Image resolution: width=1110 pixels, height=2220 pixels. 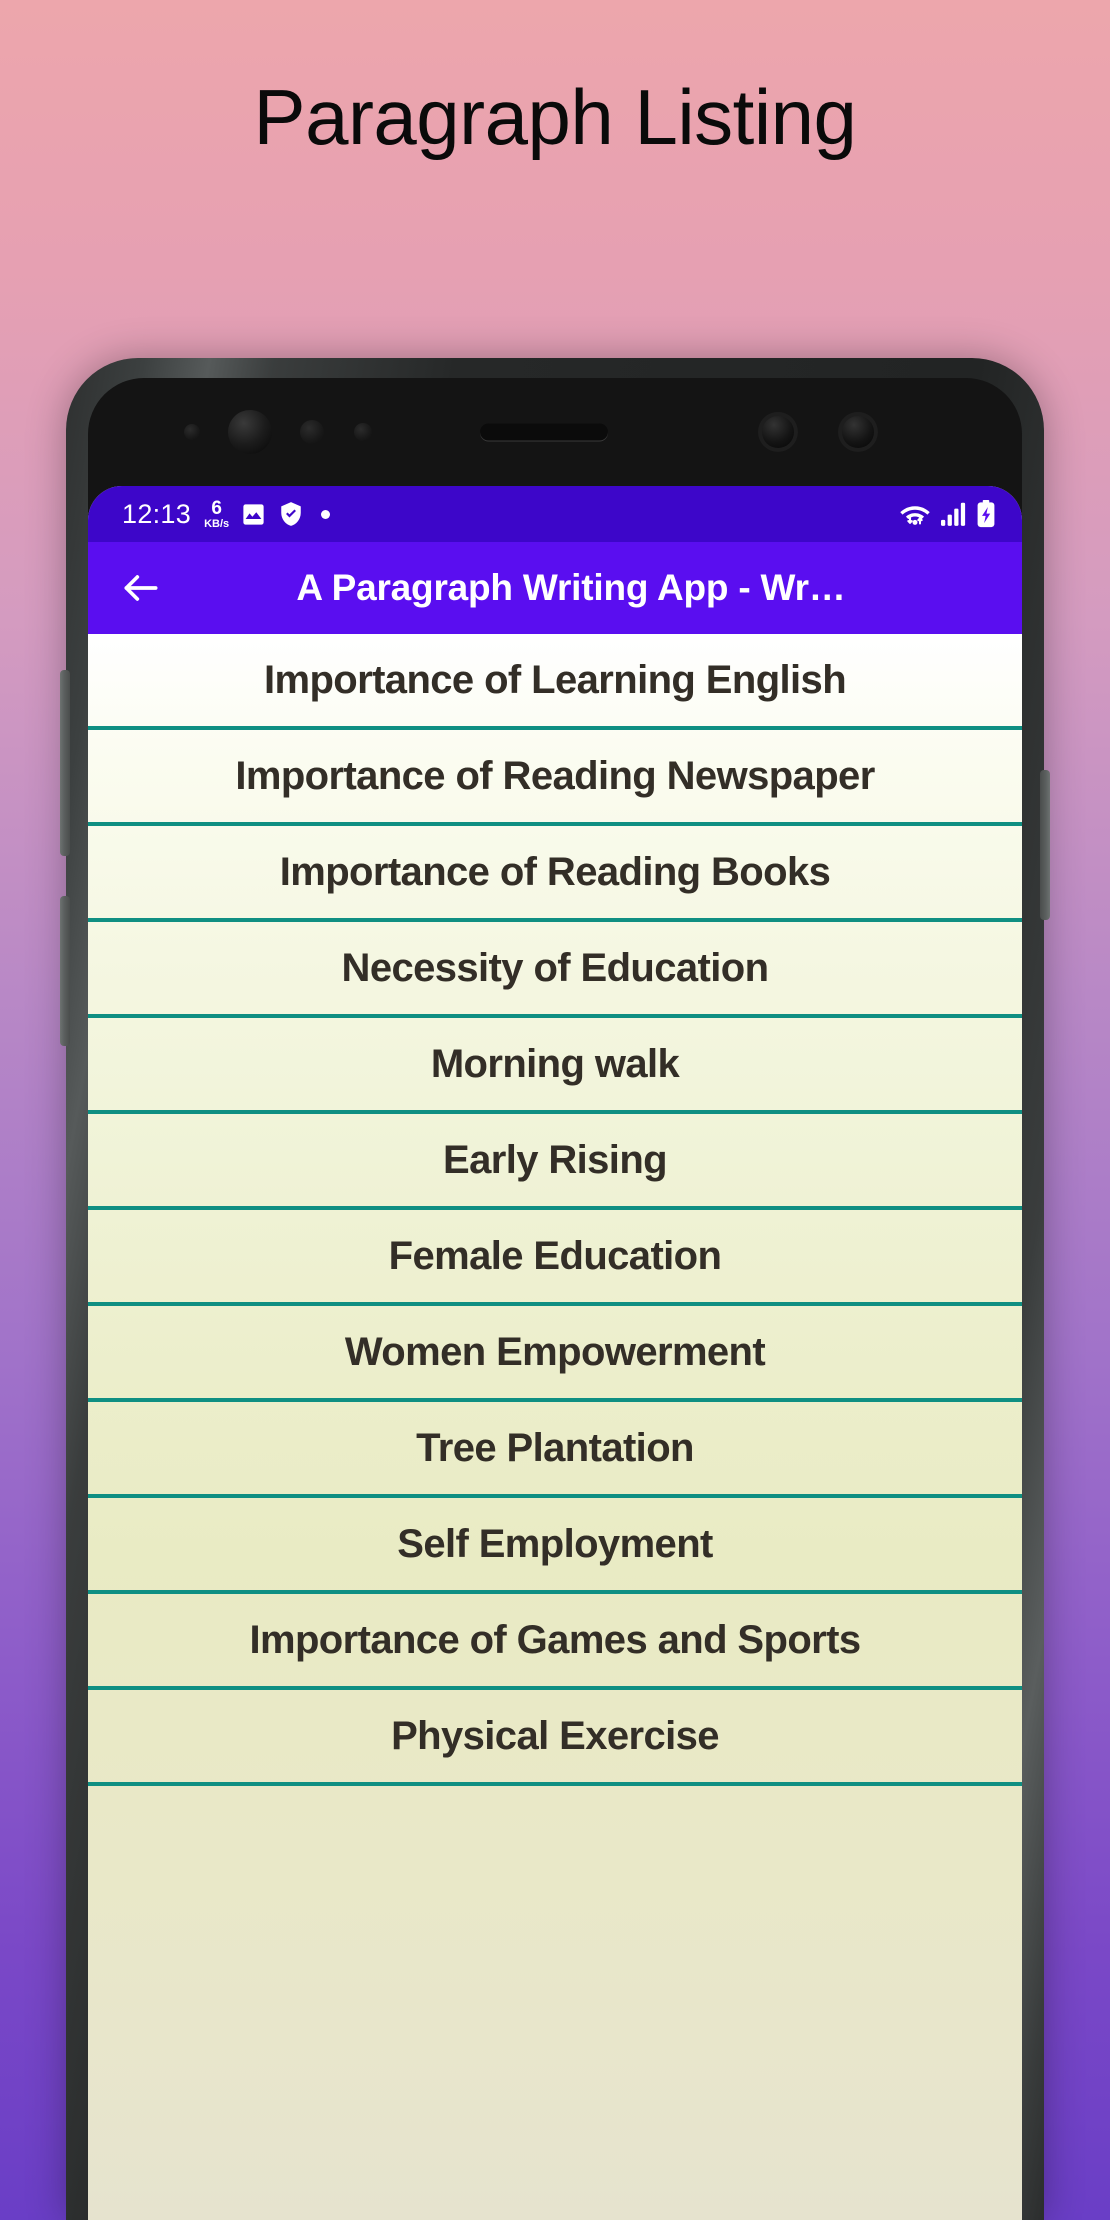 I want to click on list-item-label: Tree Plantation, so click(x=555, y=1447).